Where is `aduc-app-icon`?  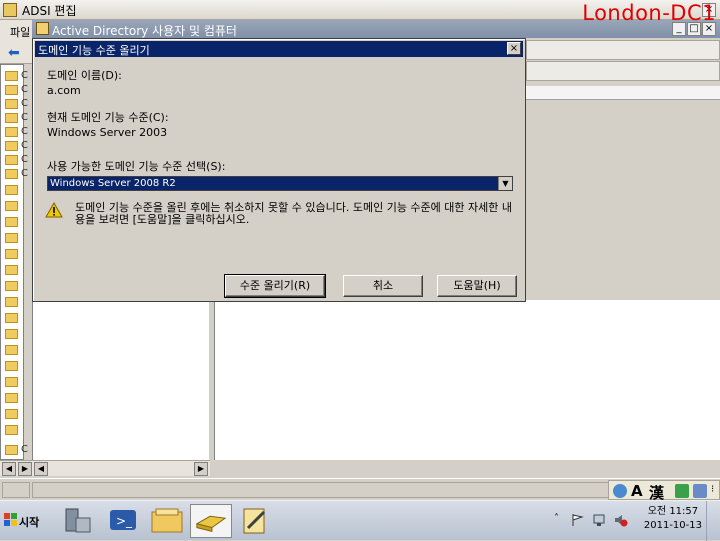
aduc-app-icon is located at coordinates (42, 28).